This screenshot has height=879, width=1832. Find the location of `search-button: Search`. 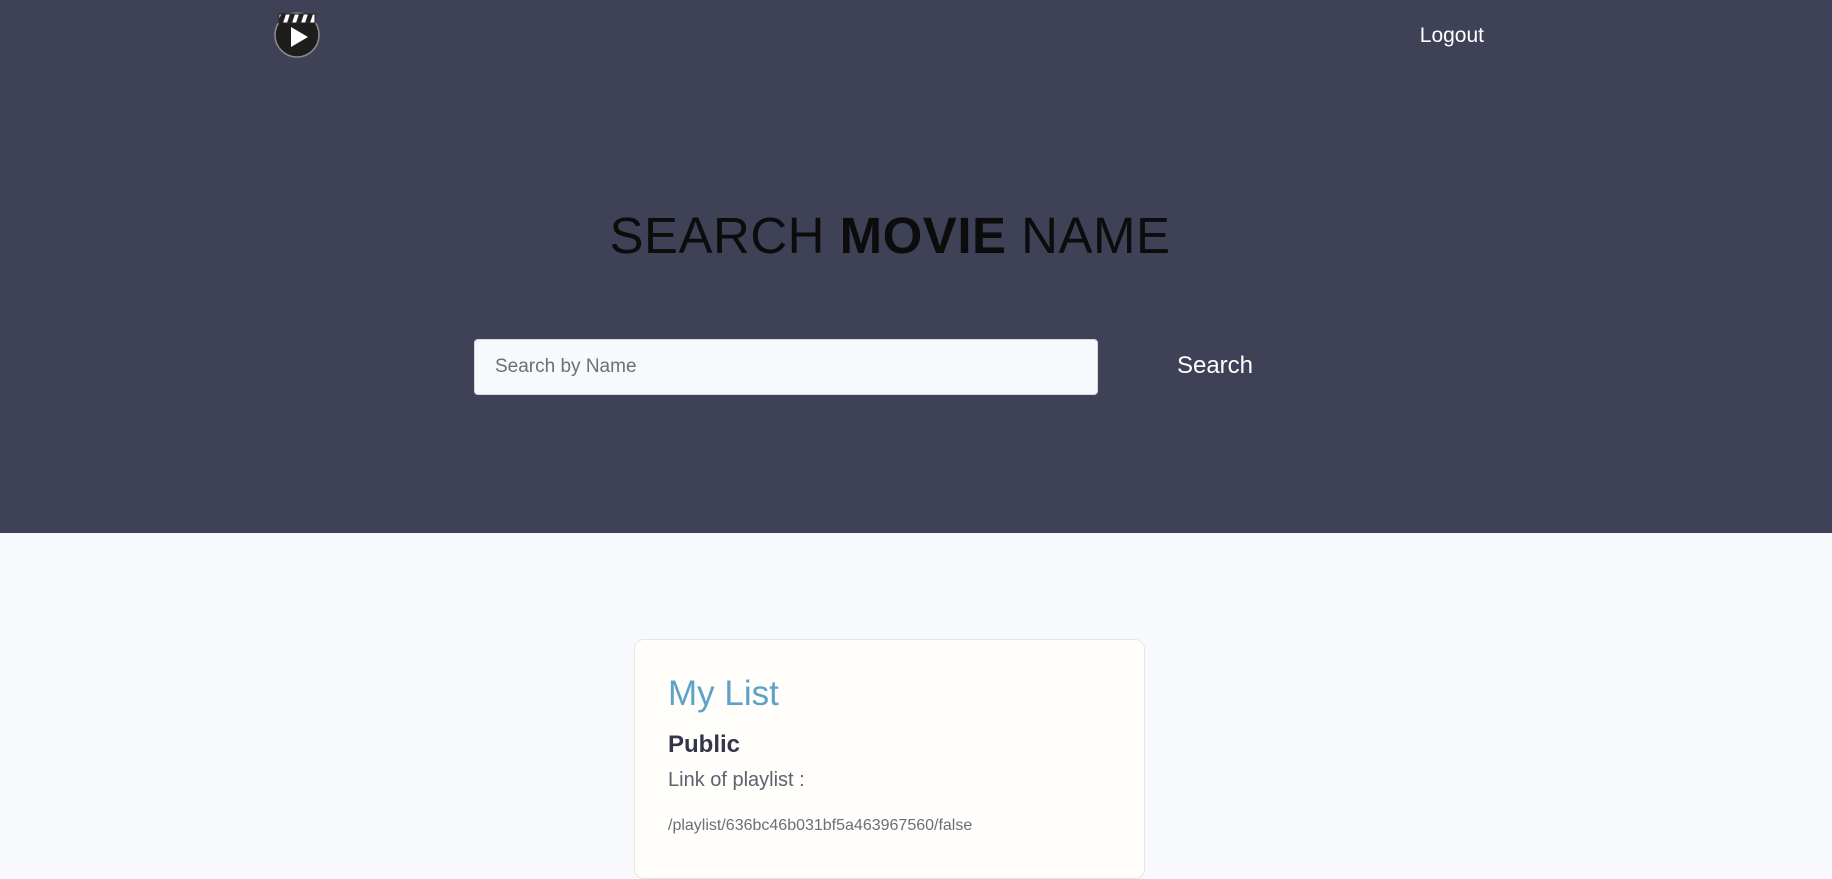

search-button: Search is located at coordinates (1215, 366).